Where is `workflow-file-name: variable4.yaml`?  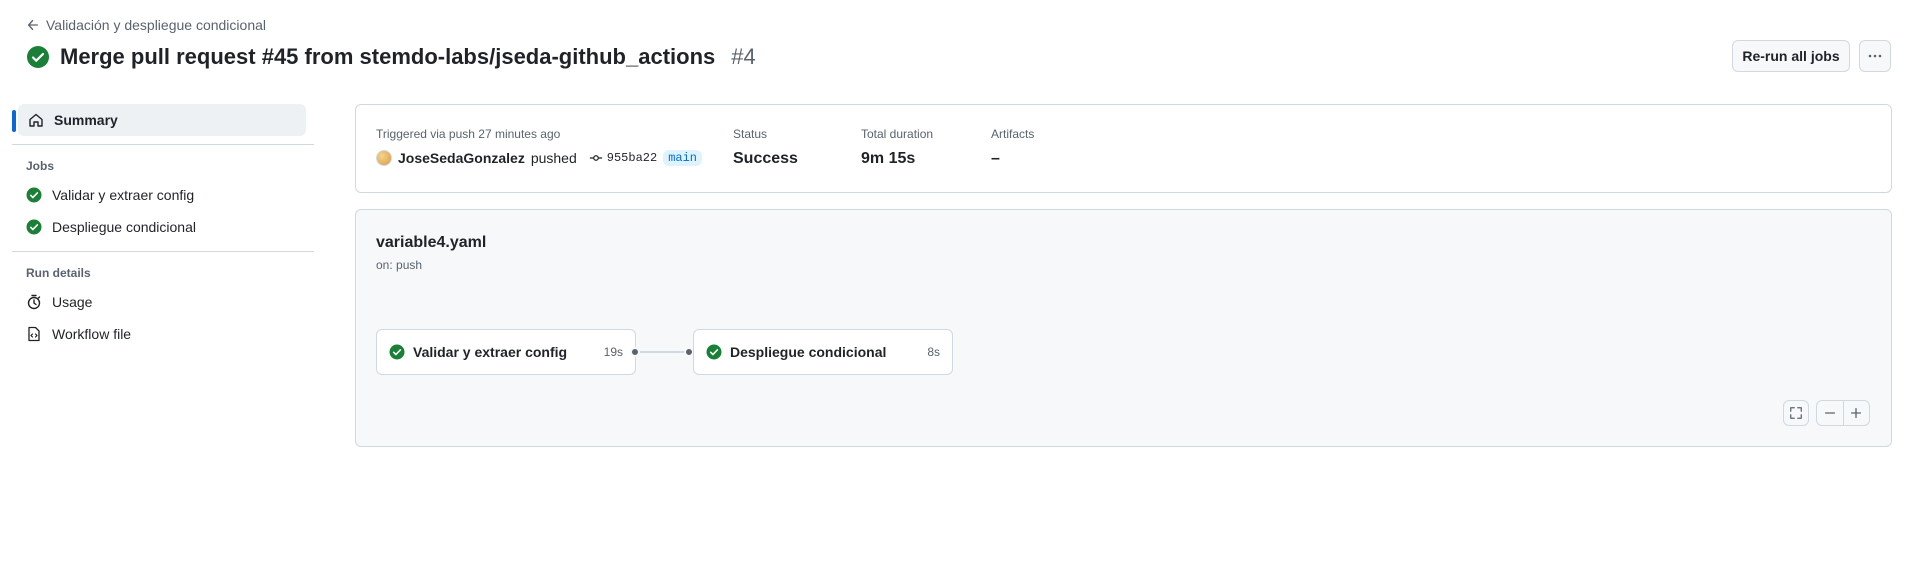 workflow-file-name: variable4.yaml is located at coordinates (431, 242).